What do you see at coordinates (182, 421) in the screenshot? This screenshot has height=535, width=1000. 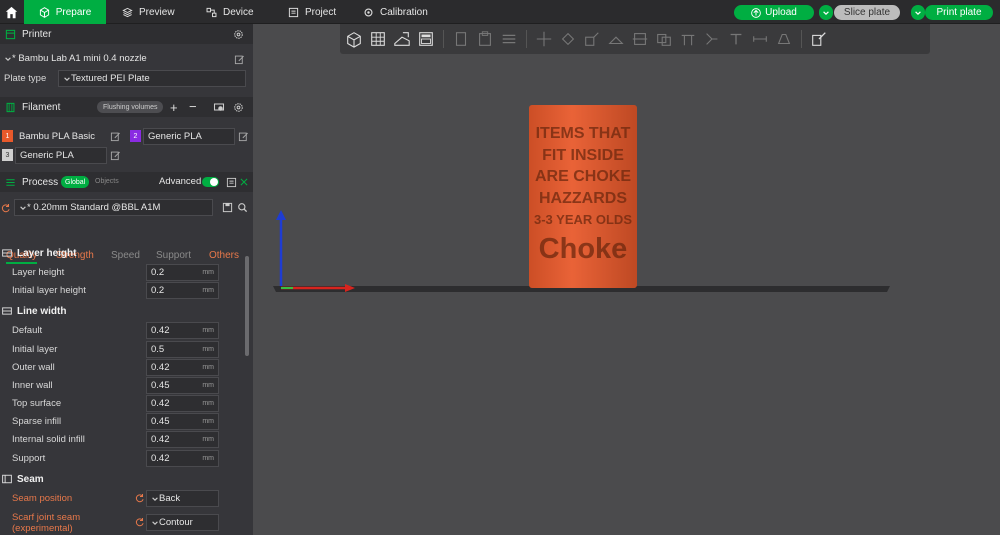 I see `sparse-infill-line-width-input: 0.45 mm` at bounding box center [182, 421].